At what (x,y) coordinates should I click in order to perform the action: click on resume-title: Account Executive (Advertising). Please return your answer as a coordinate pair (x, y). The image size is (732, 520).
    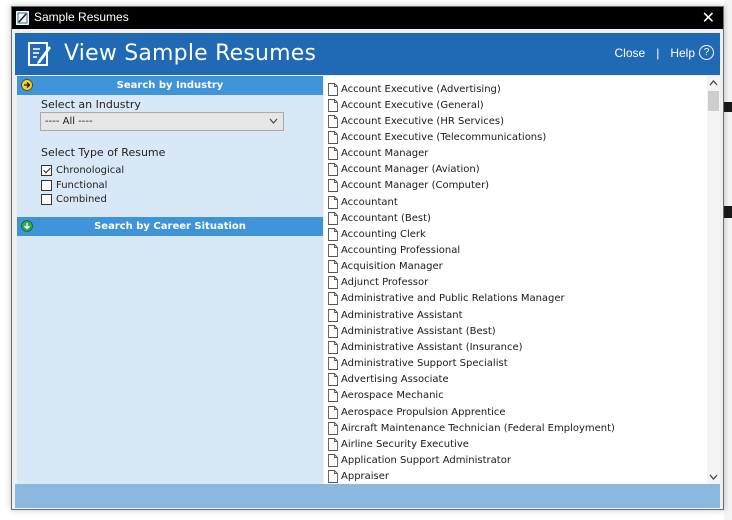
    Looking at the image, I should click on (421, 89).